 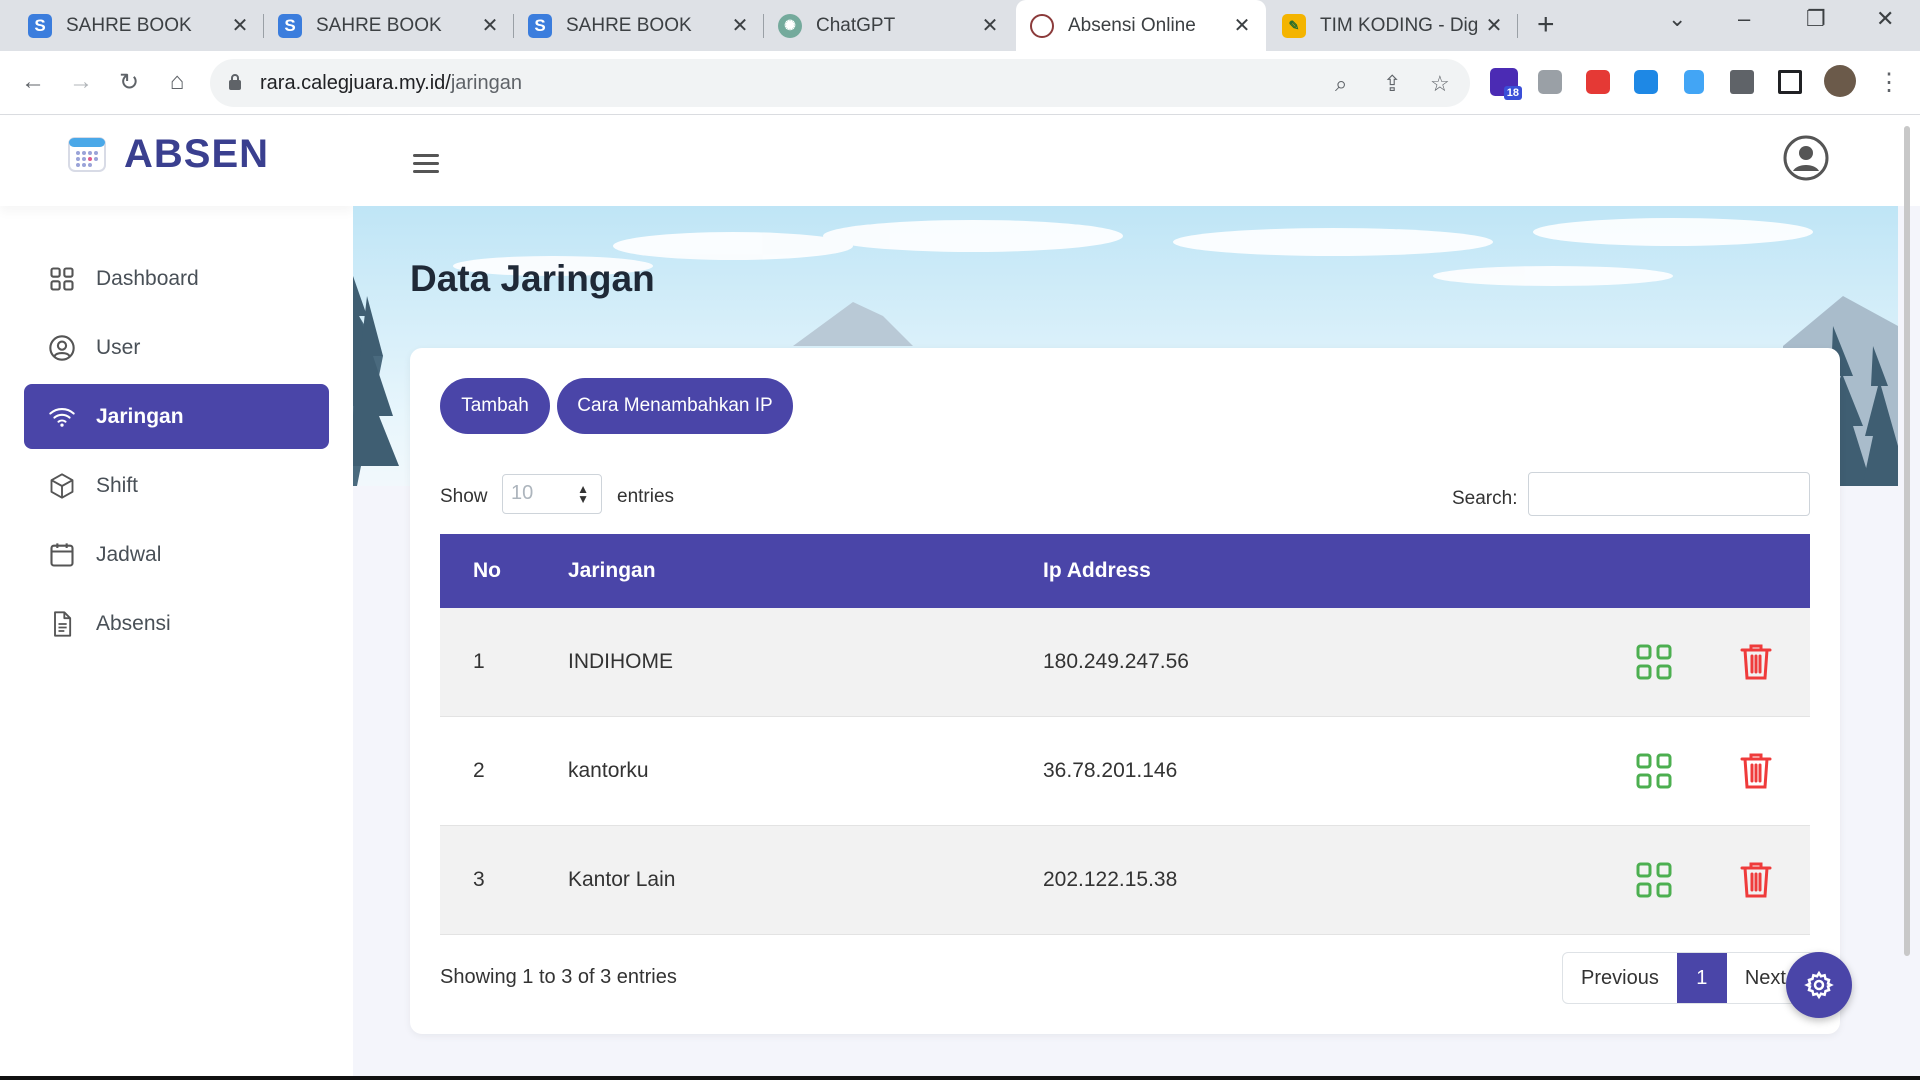 What do you see at coordinates (176, 554) in the screenshot?
I see `sidebar-item-jadwal: Jadwal` at bounding box center [176, 554].